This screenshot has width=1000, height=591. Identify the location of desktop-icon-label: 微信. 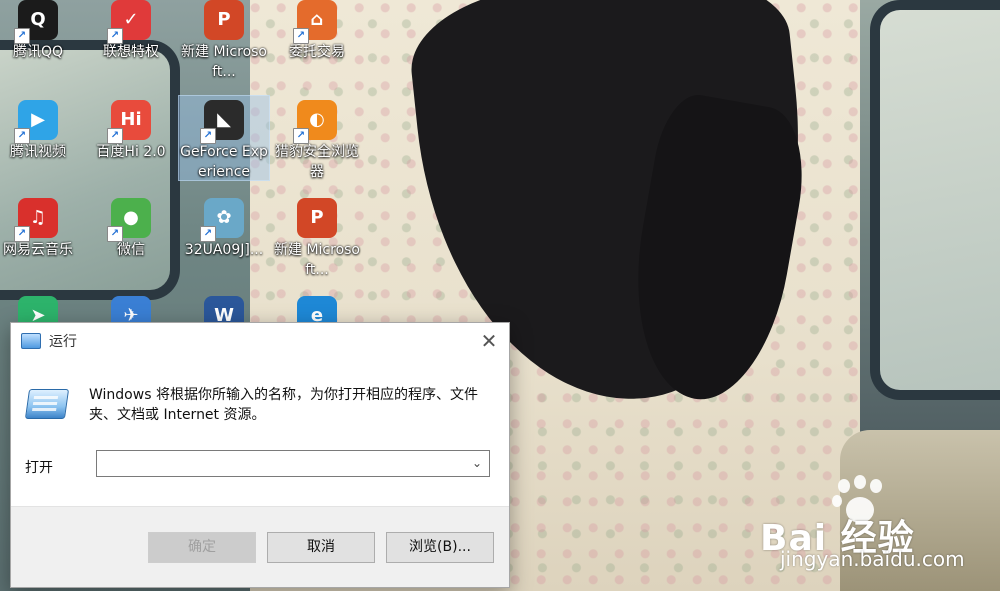
(131, 250).